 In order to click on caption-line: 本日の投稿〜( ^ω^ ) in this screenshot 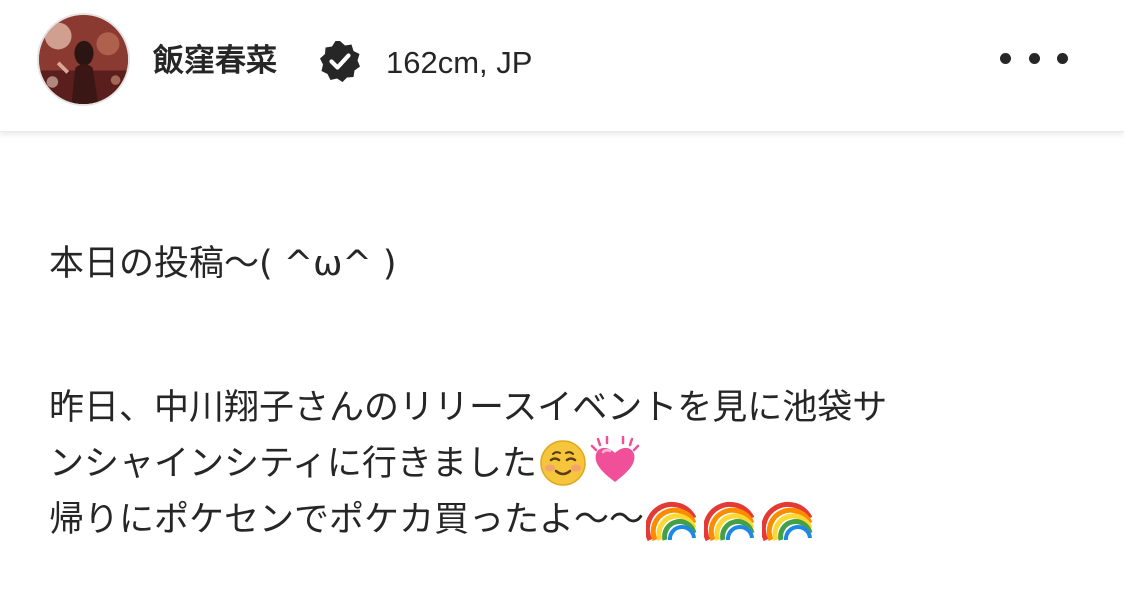, I will do `click(223, 264)`.